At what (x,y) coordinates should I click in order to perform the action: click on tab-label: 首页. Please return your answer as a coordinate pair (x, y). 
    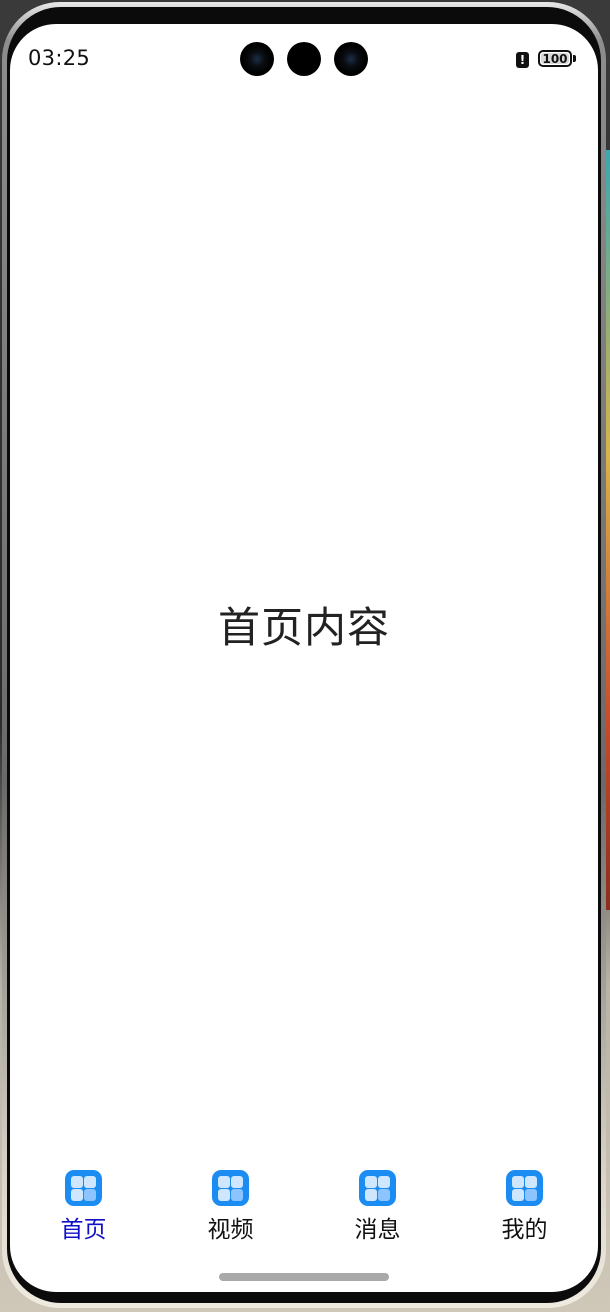
    Looking at the image, I should click on (83, 1230).